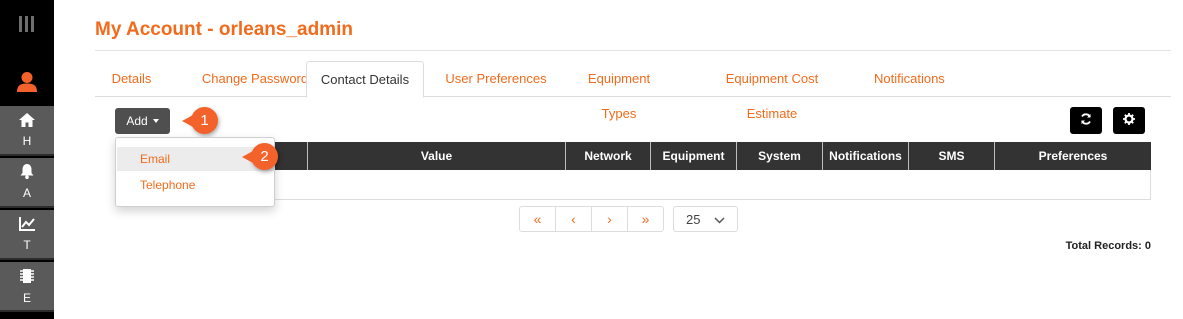 This screenshot has width=1183, height=319. Describe the element at coordinates (27, 277) in the screenshot. I see `chip-icon` at that location.